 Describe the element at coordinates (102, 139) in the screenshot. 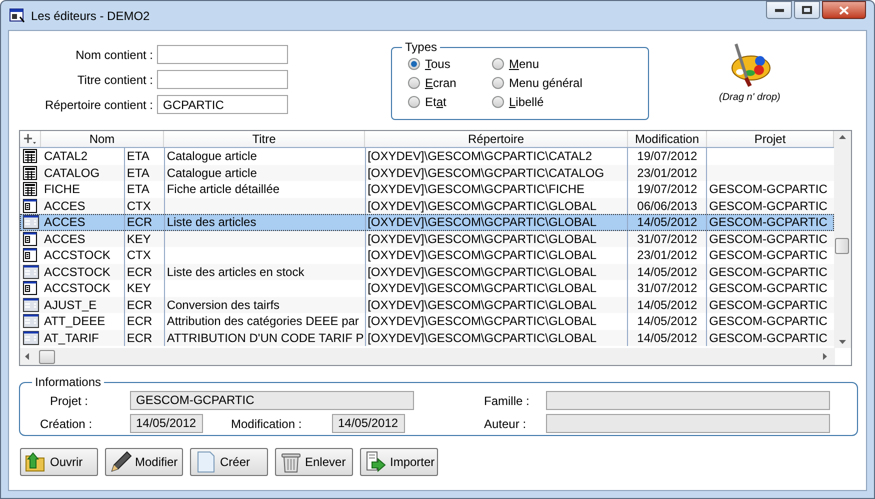

I see `column-header: Nom` at that location.